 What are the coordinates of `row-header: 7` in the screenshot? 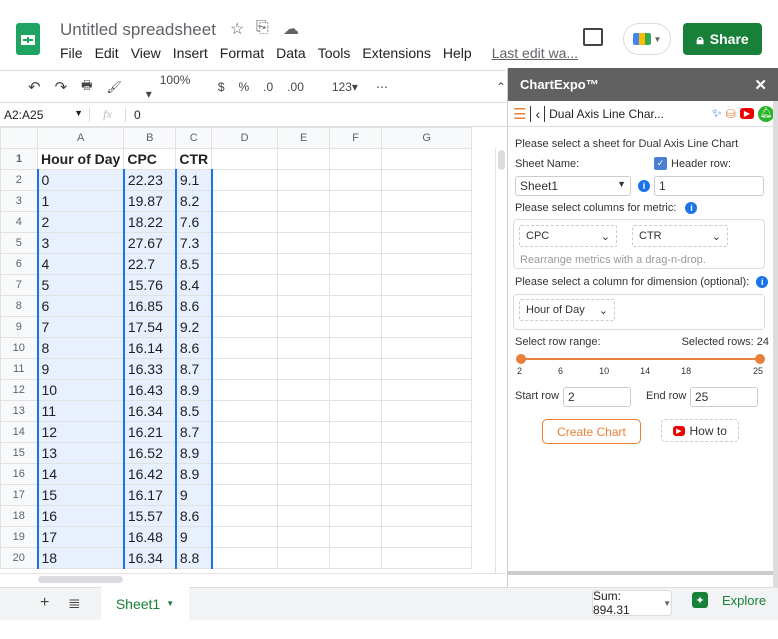 It's located at (19, 285).